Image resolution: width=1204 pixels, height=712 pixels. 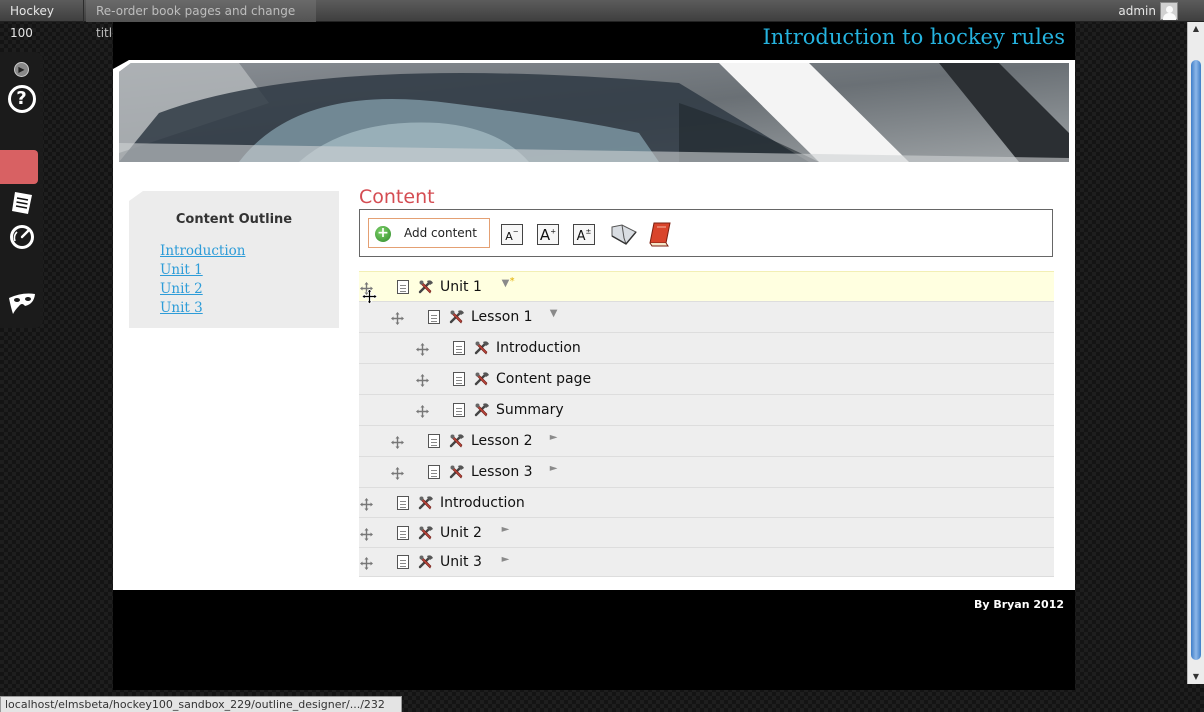 I want to click on scroll-up-arrow-icon: ▲, so click(x=1196, y=29).